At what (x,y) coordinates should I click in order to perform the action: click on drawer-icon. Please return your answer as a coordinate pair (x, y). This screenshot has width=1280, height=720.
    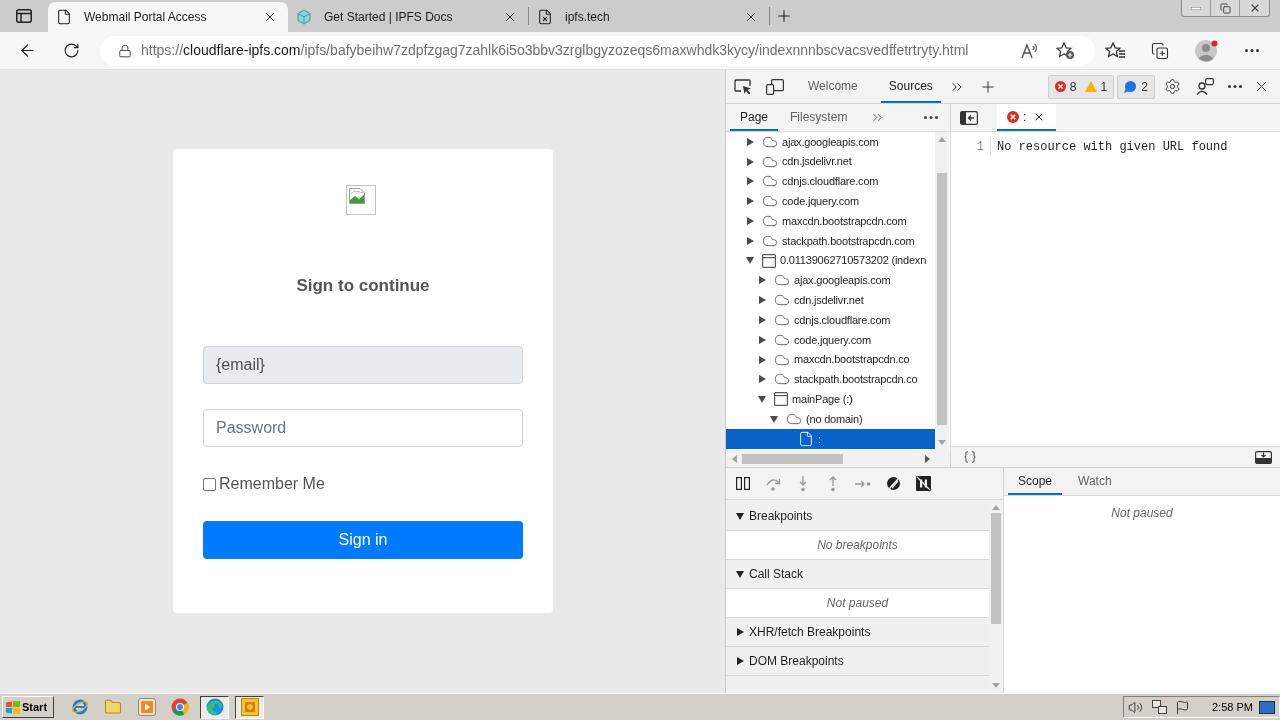
    Looking at the image, I should click on (1263, 457).